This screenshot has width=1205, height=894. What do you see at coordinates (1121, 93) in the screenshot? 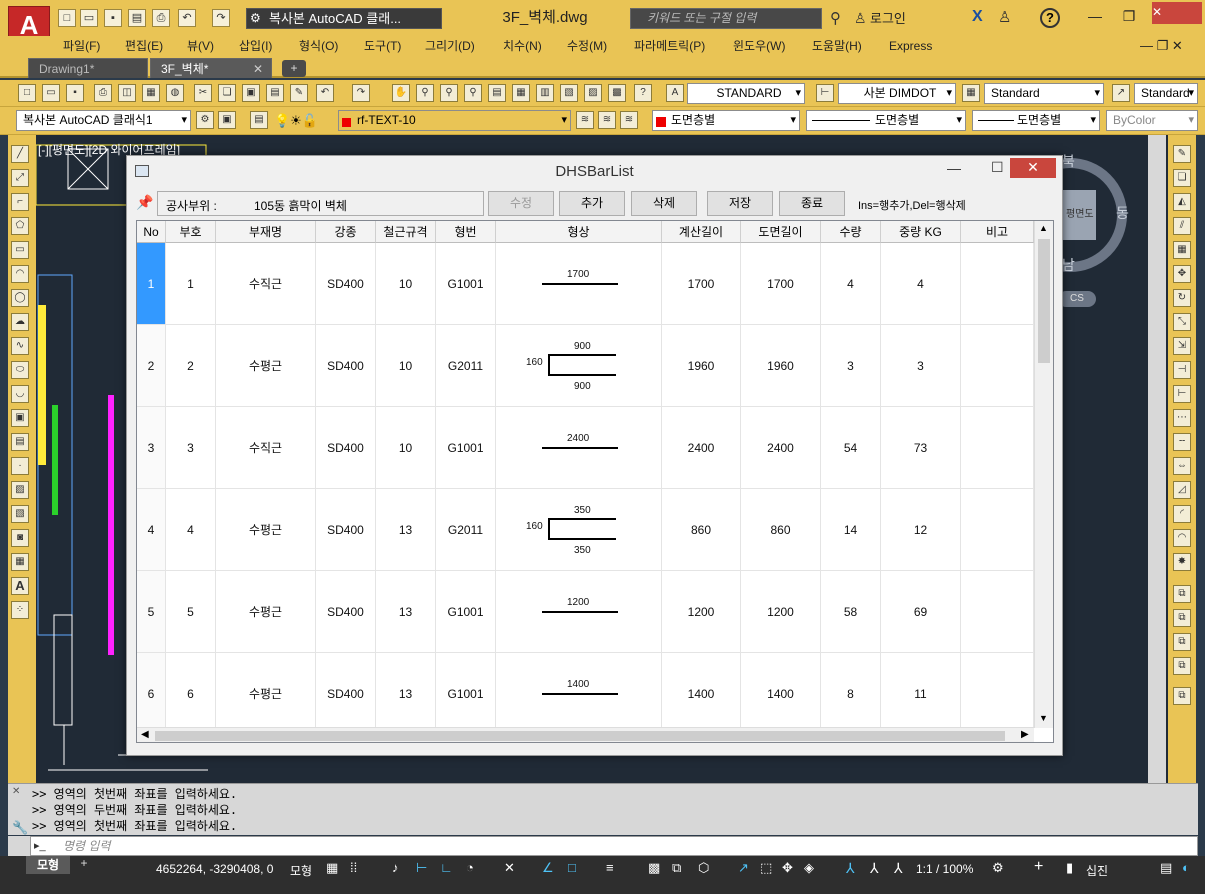
I see `mleader-style-icon: ↗` at bounding box center [1121, 93].